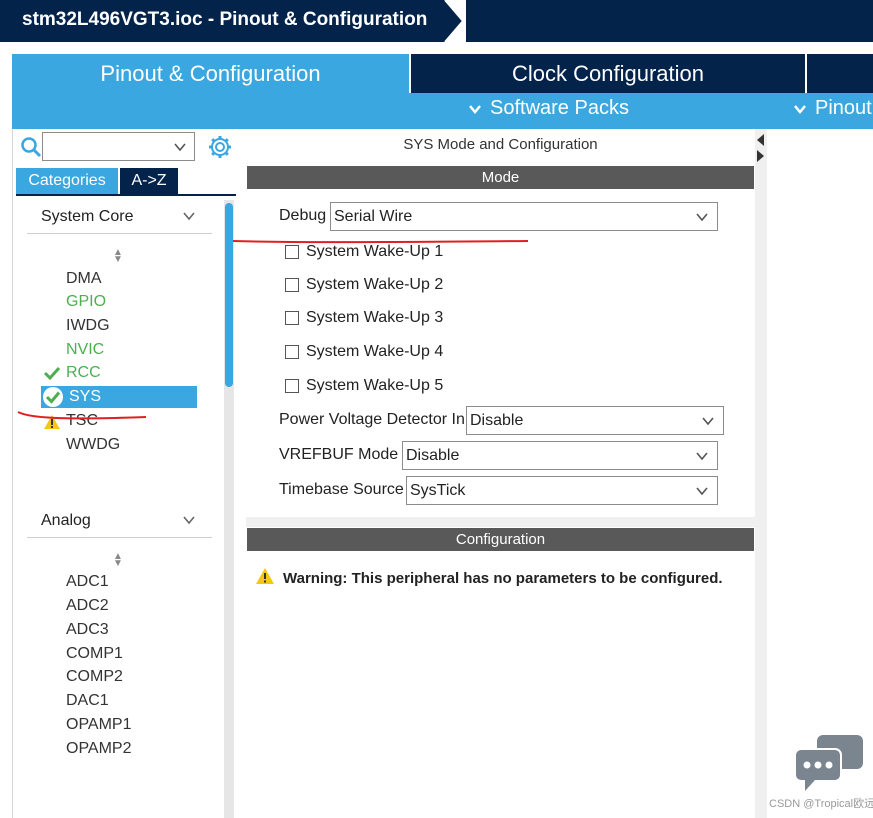 The height and width of the screenshot is (818, 873). What do you see at coordinates (436, 48) in the screenshot?
I see `tab-bar` at bounding box center [436, 48].